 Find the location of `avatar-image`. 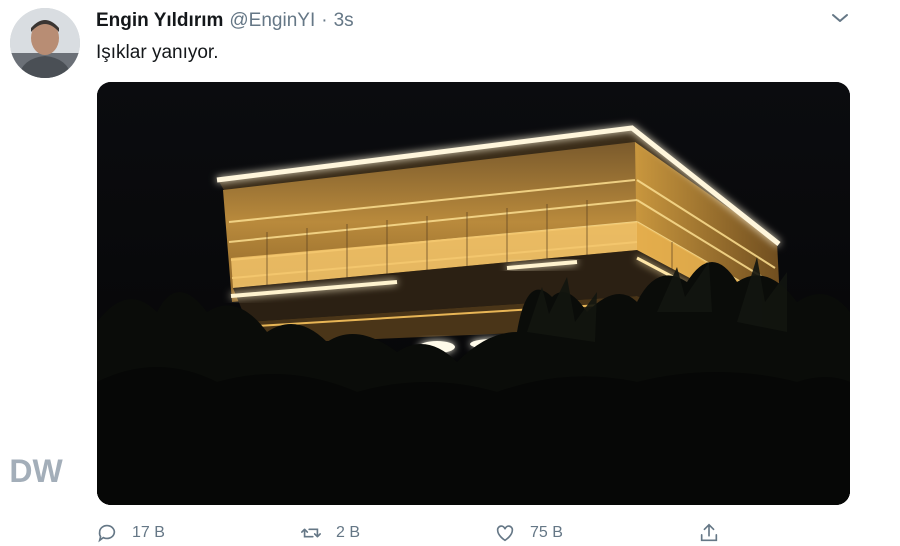

avatar-image is located at coordinates (45, 43).